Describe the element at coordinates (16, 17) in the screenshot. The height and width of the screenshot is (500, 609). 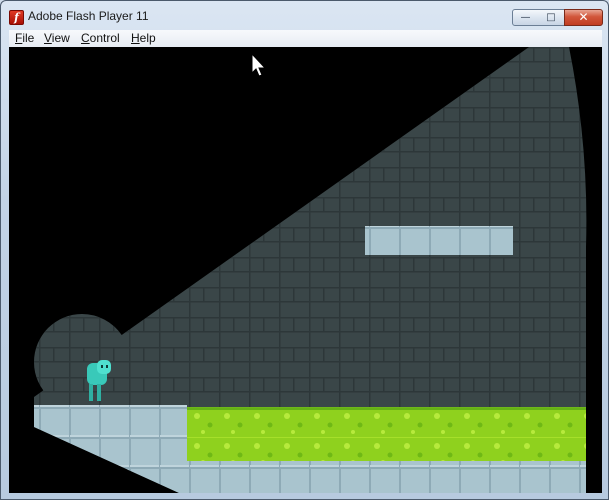
I see `flash-app-icon: f` at that location.